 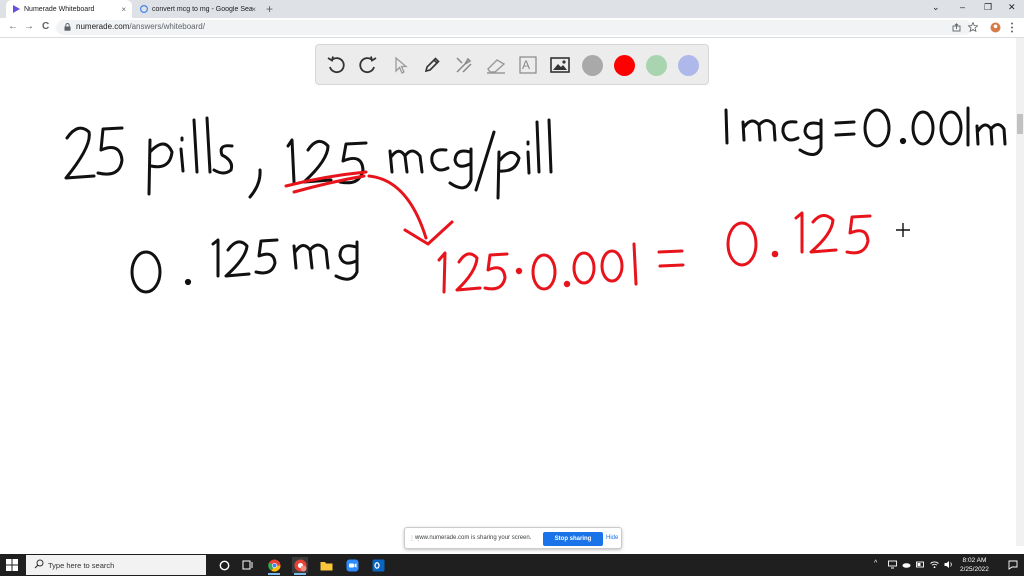 I want to click on red-annotation, so click(x=578, y=232).